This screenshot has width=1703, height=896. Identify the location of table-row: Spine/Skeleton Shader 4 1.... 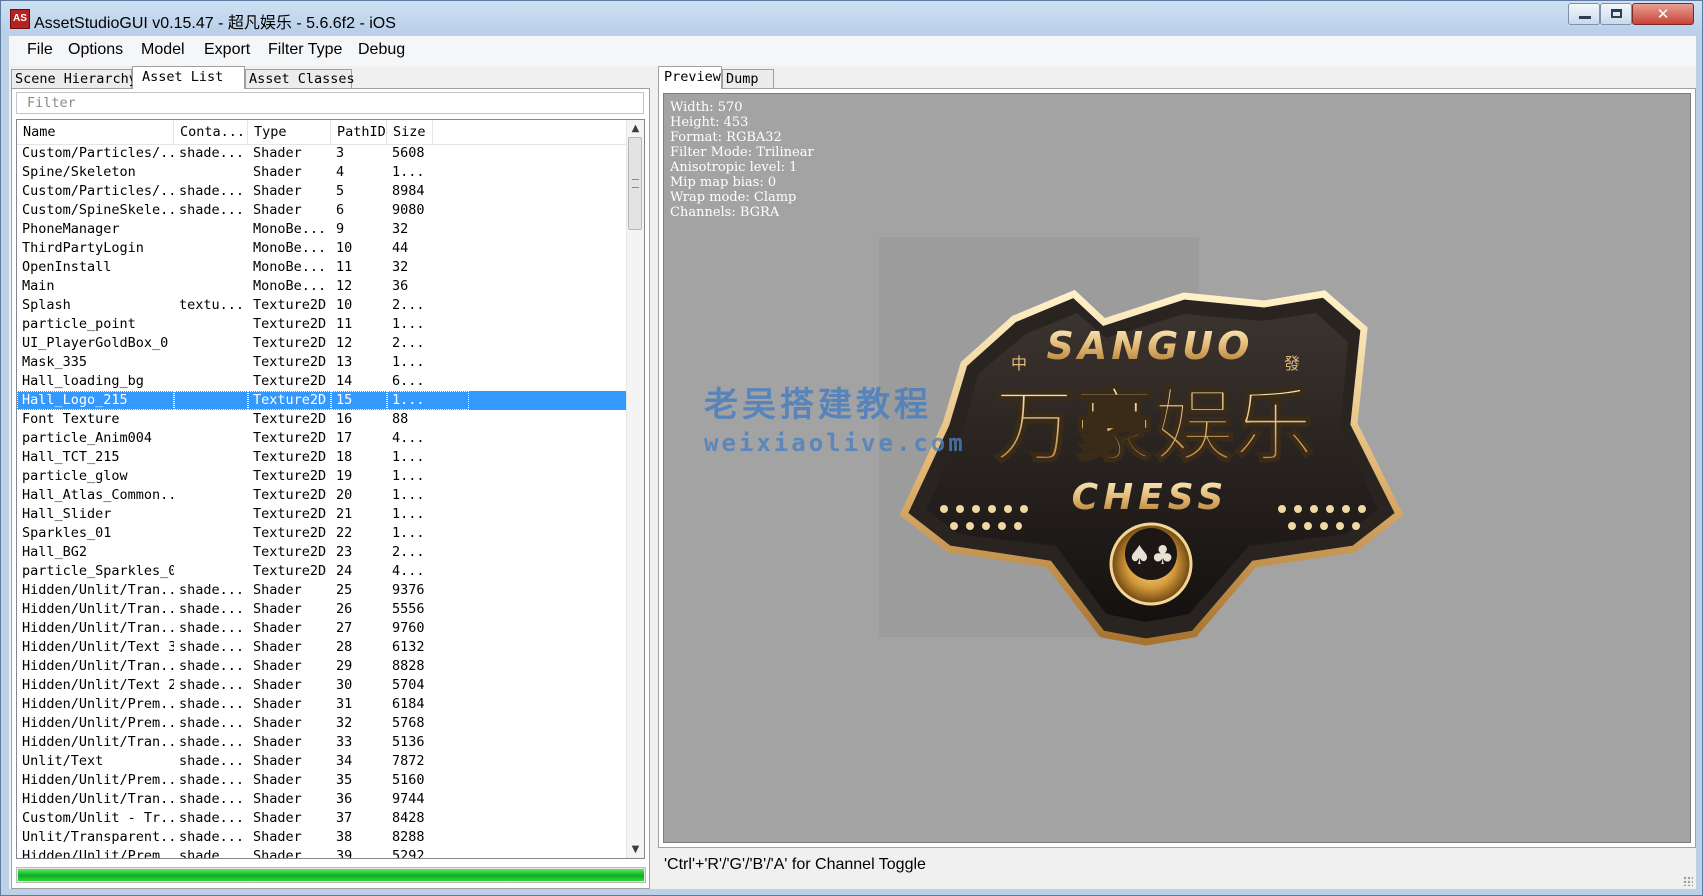
(323, 172).